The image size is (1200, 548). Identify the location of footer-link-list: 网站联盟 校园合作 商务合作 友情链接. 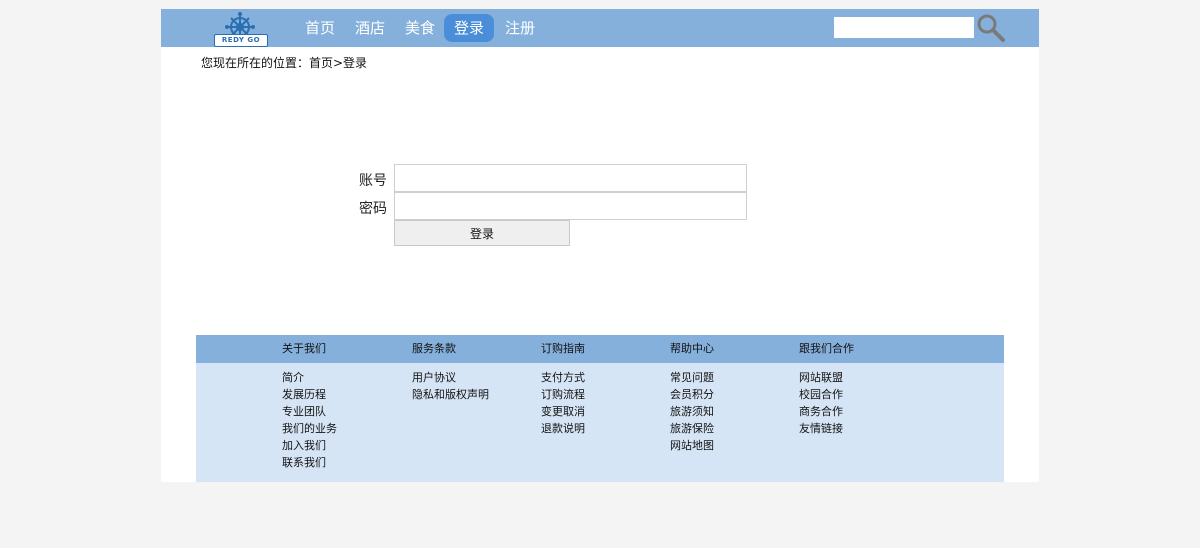
(861, 403).